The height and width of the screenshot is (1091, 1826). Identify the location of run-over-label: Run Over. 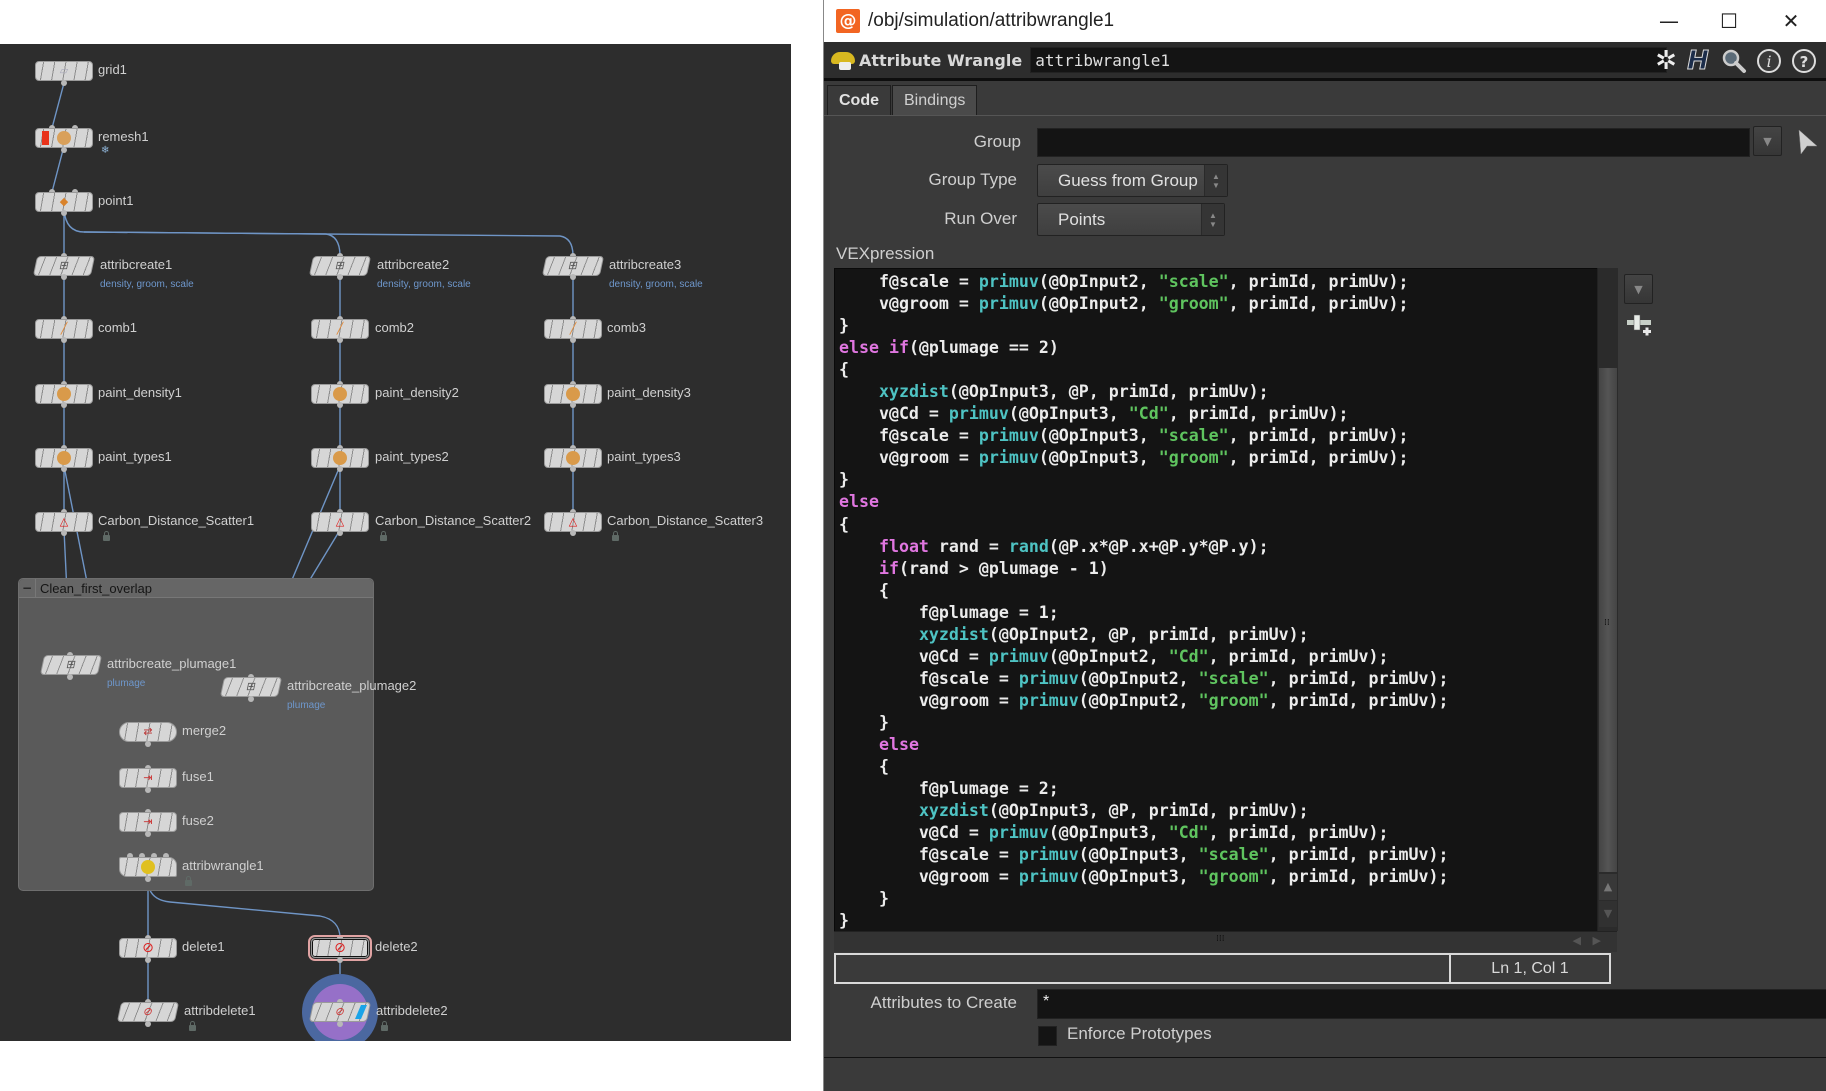
(980, 218).